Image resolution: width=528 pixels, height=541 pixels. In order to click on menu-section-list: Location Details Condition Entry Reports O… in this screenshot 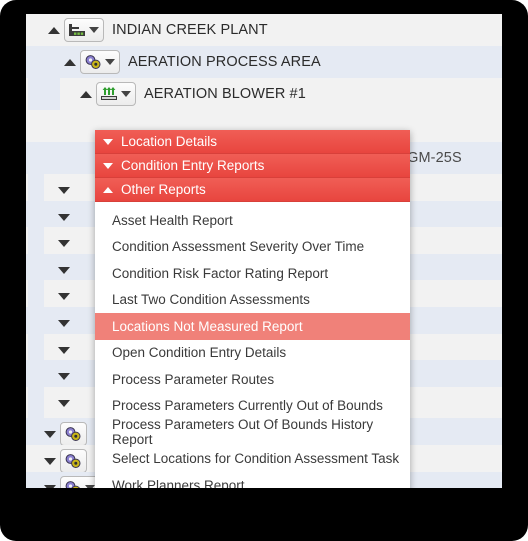, I will do `click(252, 166)`.